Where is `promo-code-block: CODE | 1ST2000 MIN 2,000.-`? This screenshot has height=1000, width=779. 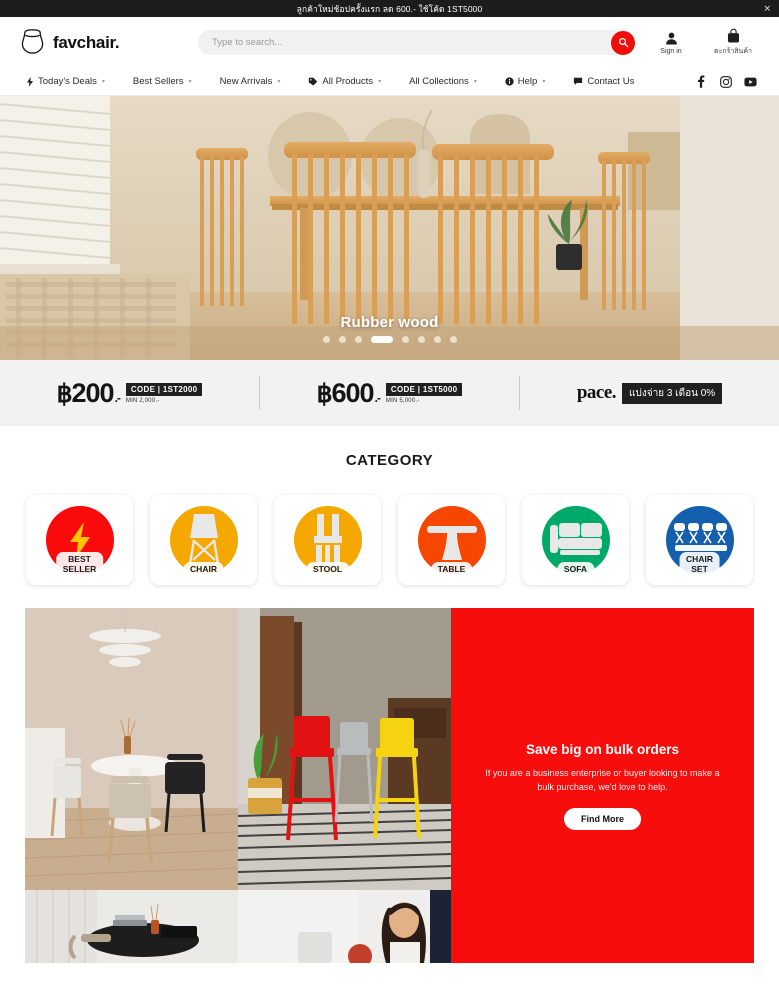 promo-code-block: CODE | 1ST2000 MIN 2,000.- is located at coordinates (164, 393).